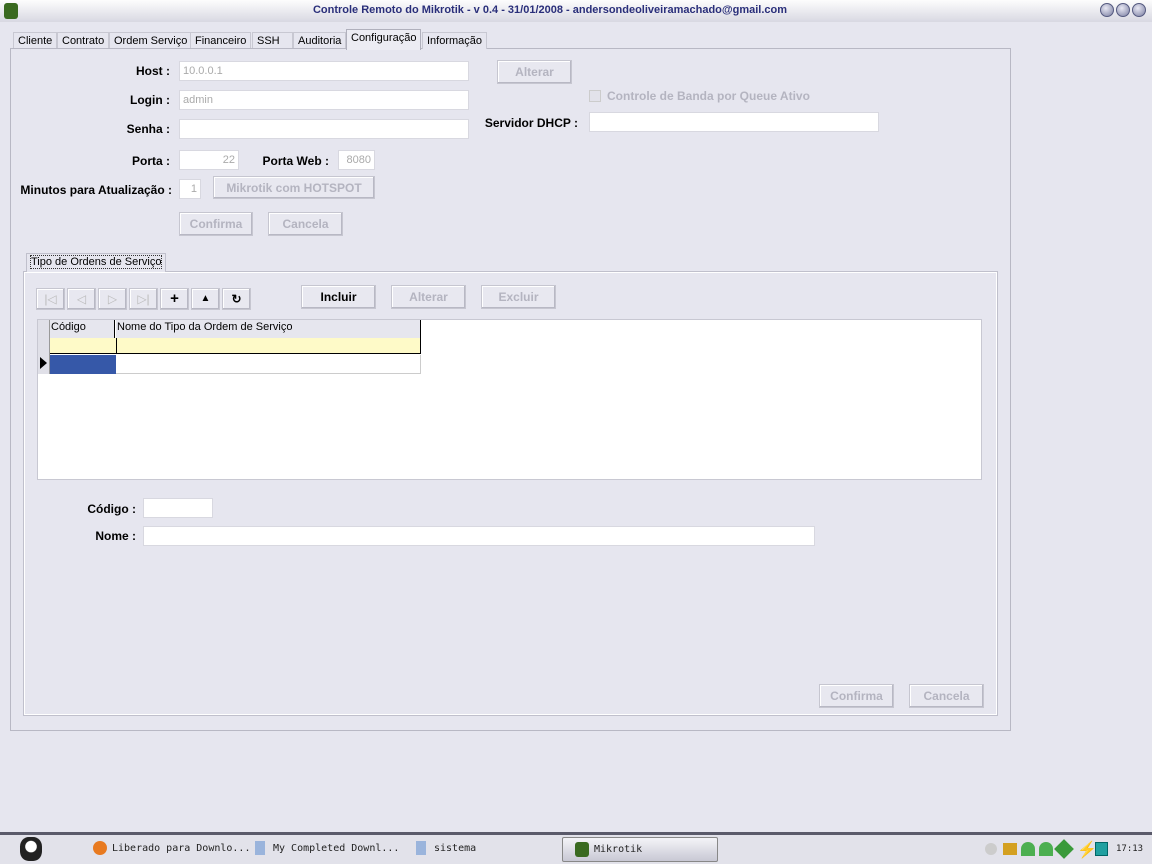  Describe the element at coordinates (946, 696) in the screenshot. I see `cancela-os-button: Cancela` at that location.